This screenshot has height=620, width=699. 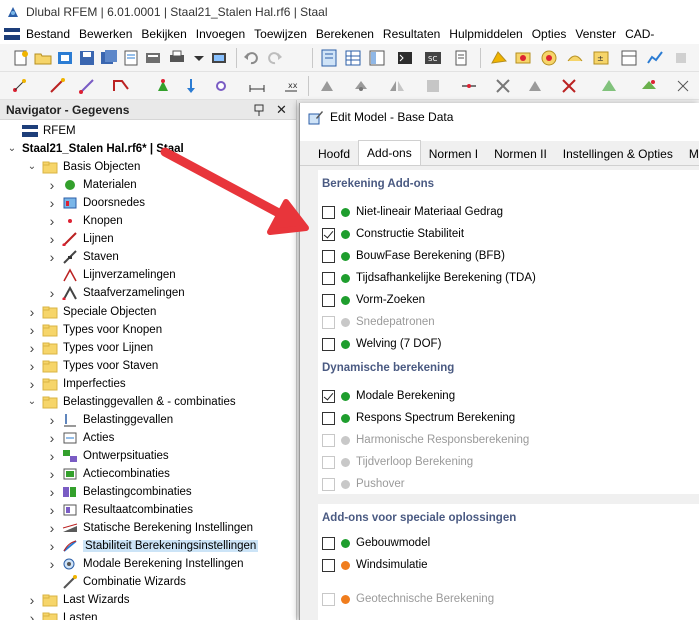 I want to click on tree-item: Lijnverzamelingen, so click(x=111, y=275).